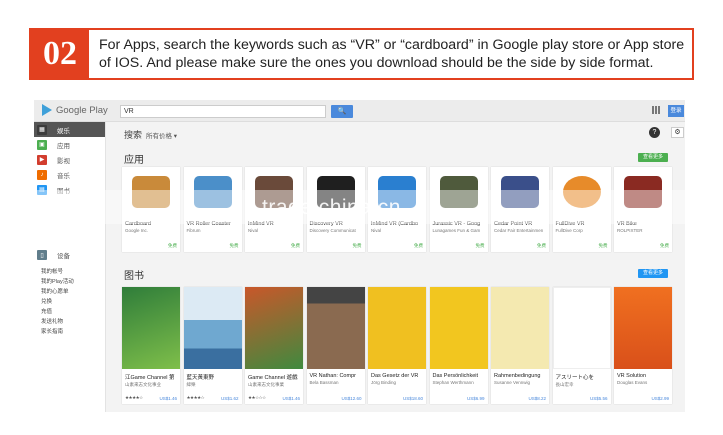 Image resolution: width=723 pixels, height=435 pixels. I want to click on book-author: Susanne Vennwig, so click(512, 382).